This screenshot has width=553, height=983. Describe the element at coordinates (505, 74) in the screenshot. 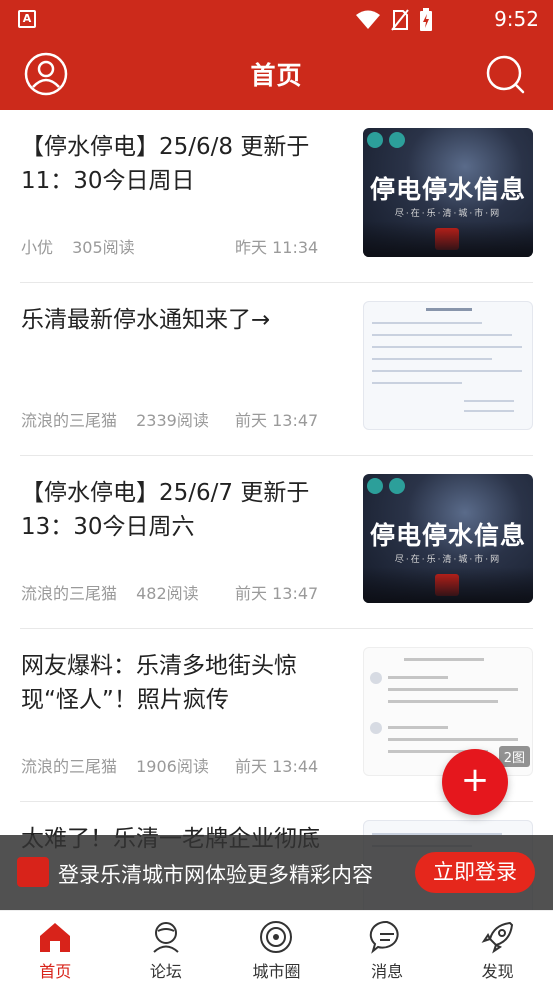

I see `search-icon` at that location.